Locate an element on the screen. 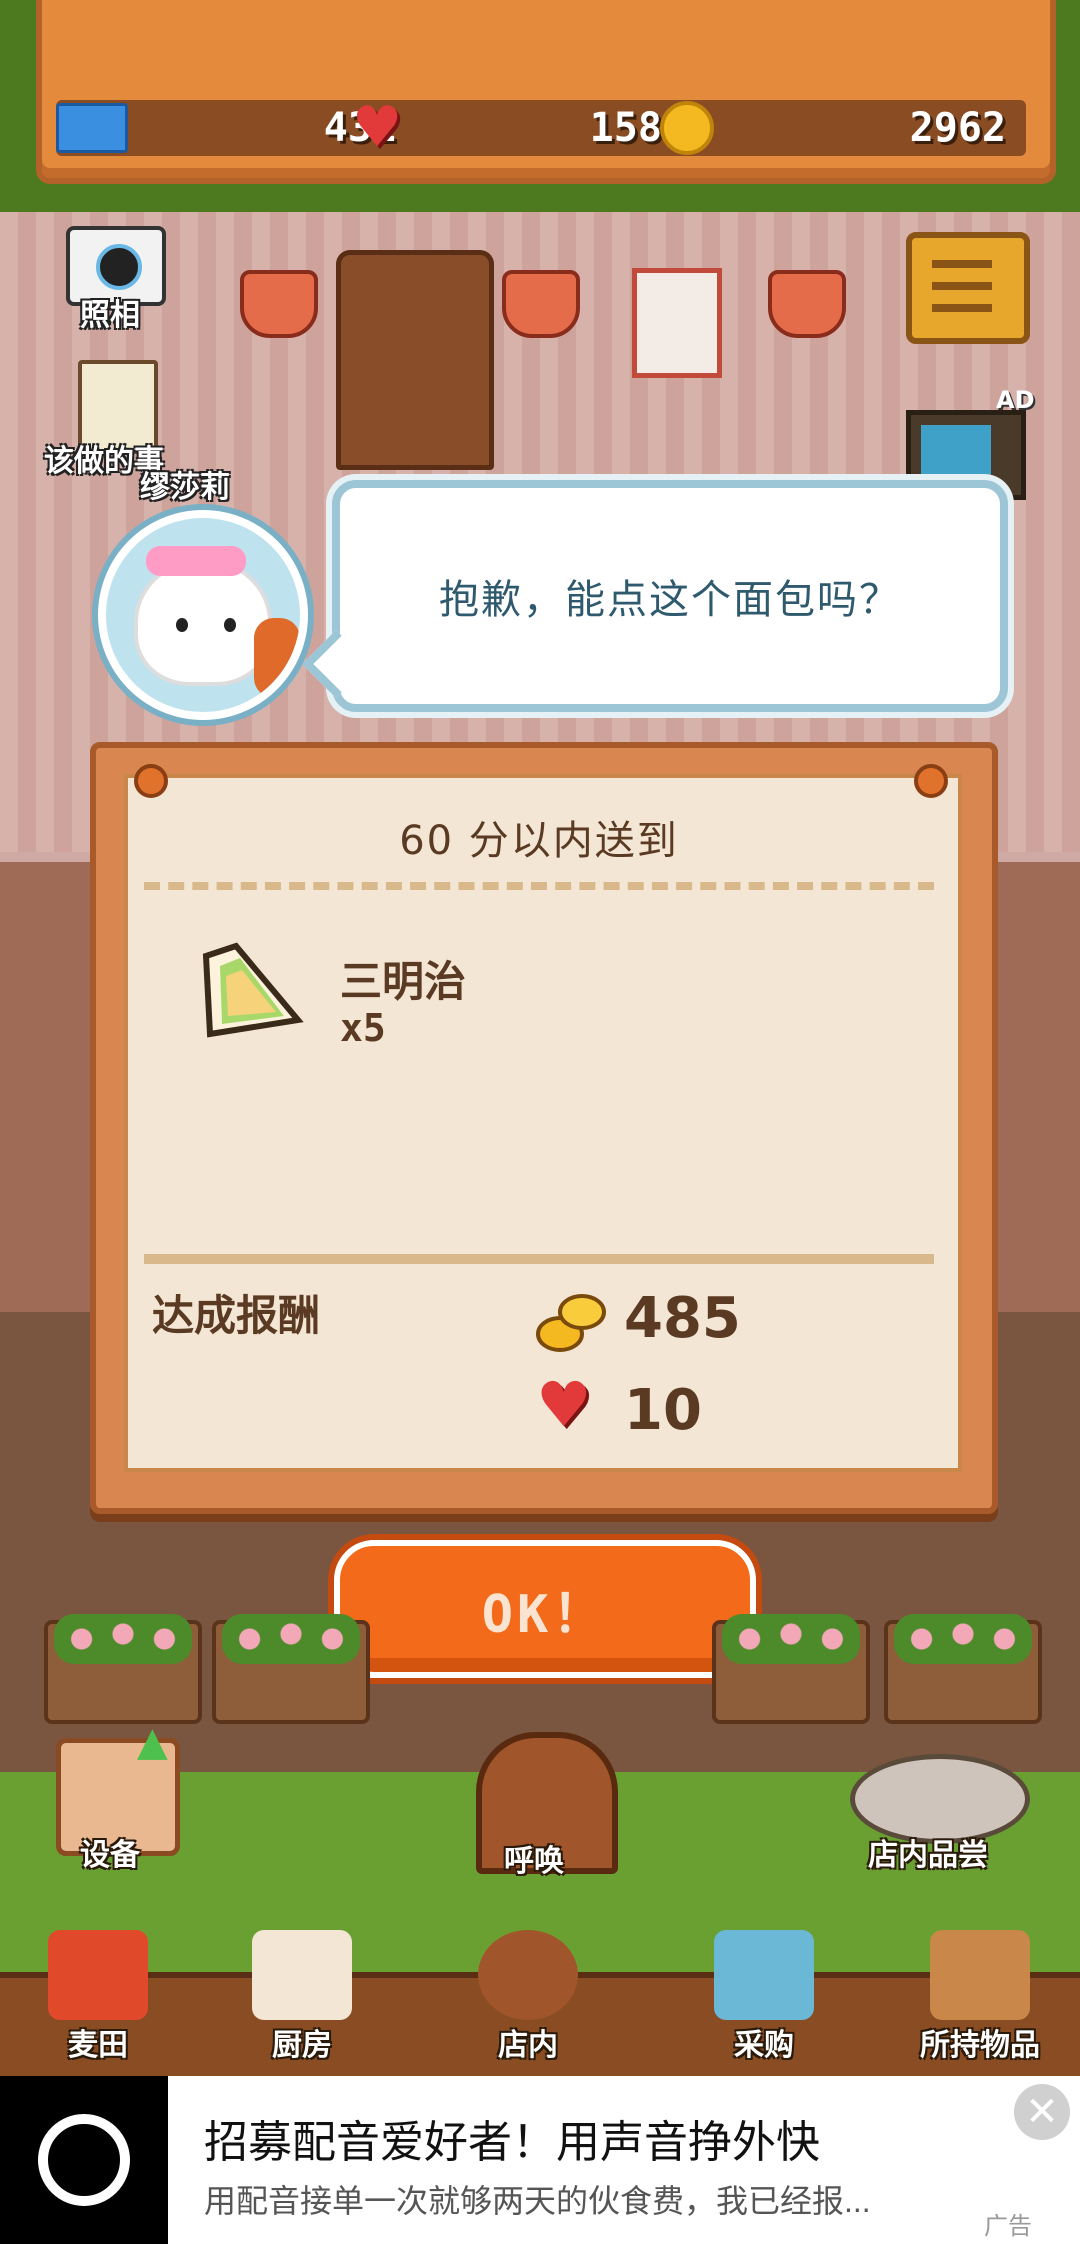 This screenshot has height=2244, width=1080. nav-item-inventory: 所持物品 is located at coordinates (980, 1980).